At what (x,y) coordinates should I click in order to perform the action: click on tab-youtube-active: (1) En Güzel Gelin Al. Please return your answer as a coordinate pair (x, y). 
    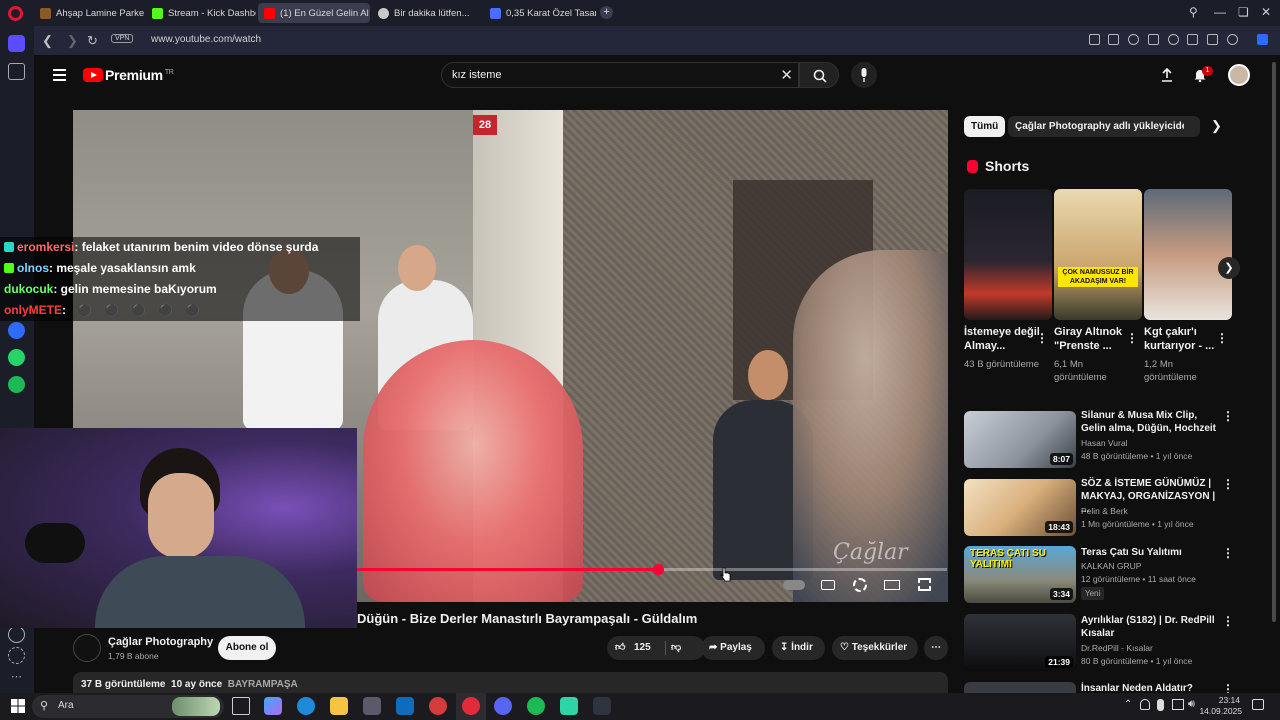
    Looking at the image, I should click on (314, 13).